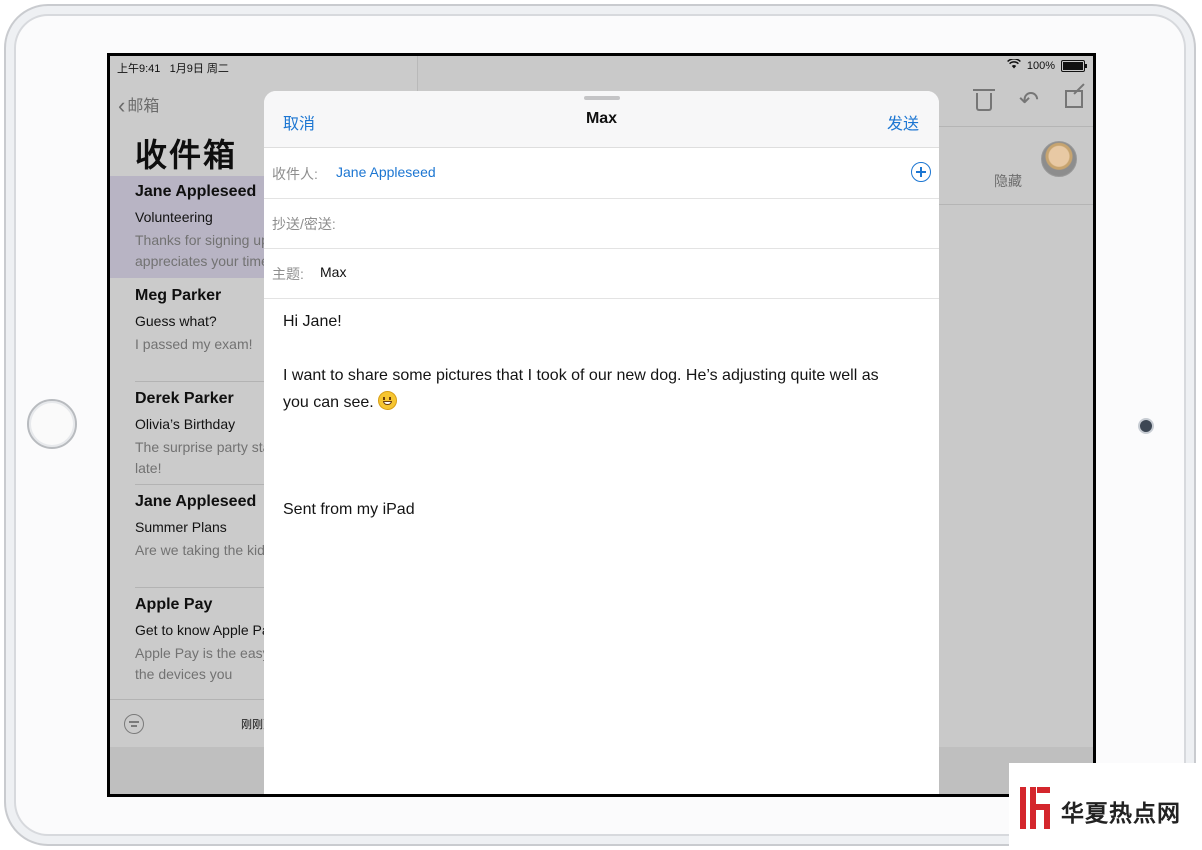  I want to click on back-label: 邮箱, so click(143, 106).